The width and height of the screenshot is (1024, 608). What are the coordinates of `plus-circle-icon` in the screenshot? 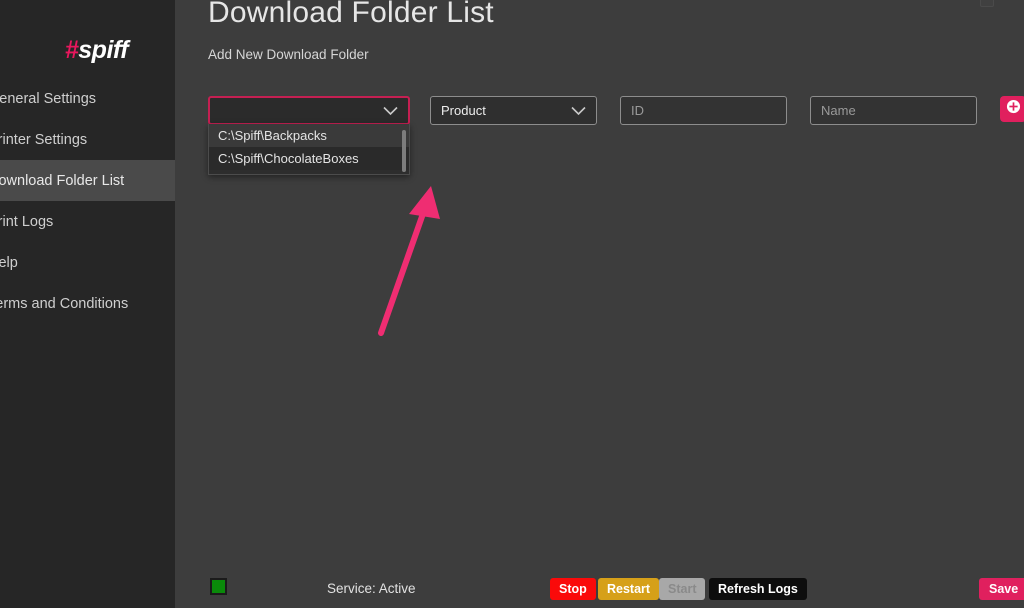 It's located at (1013, 109).